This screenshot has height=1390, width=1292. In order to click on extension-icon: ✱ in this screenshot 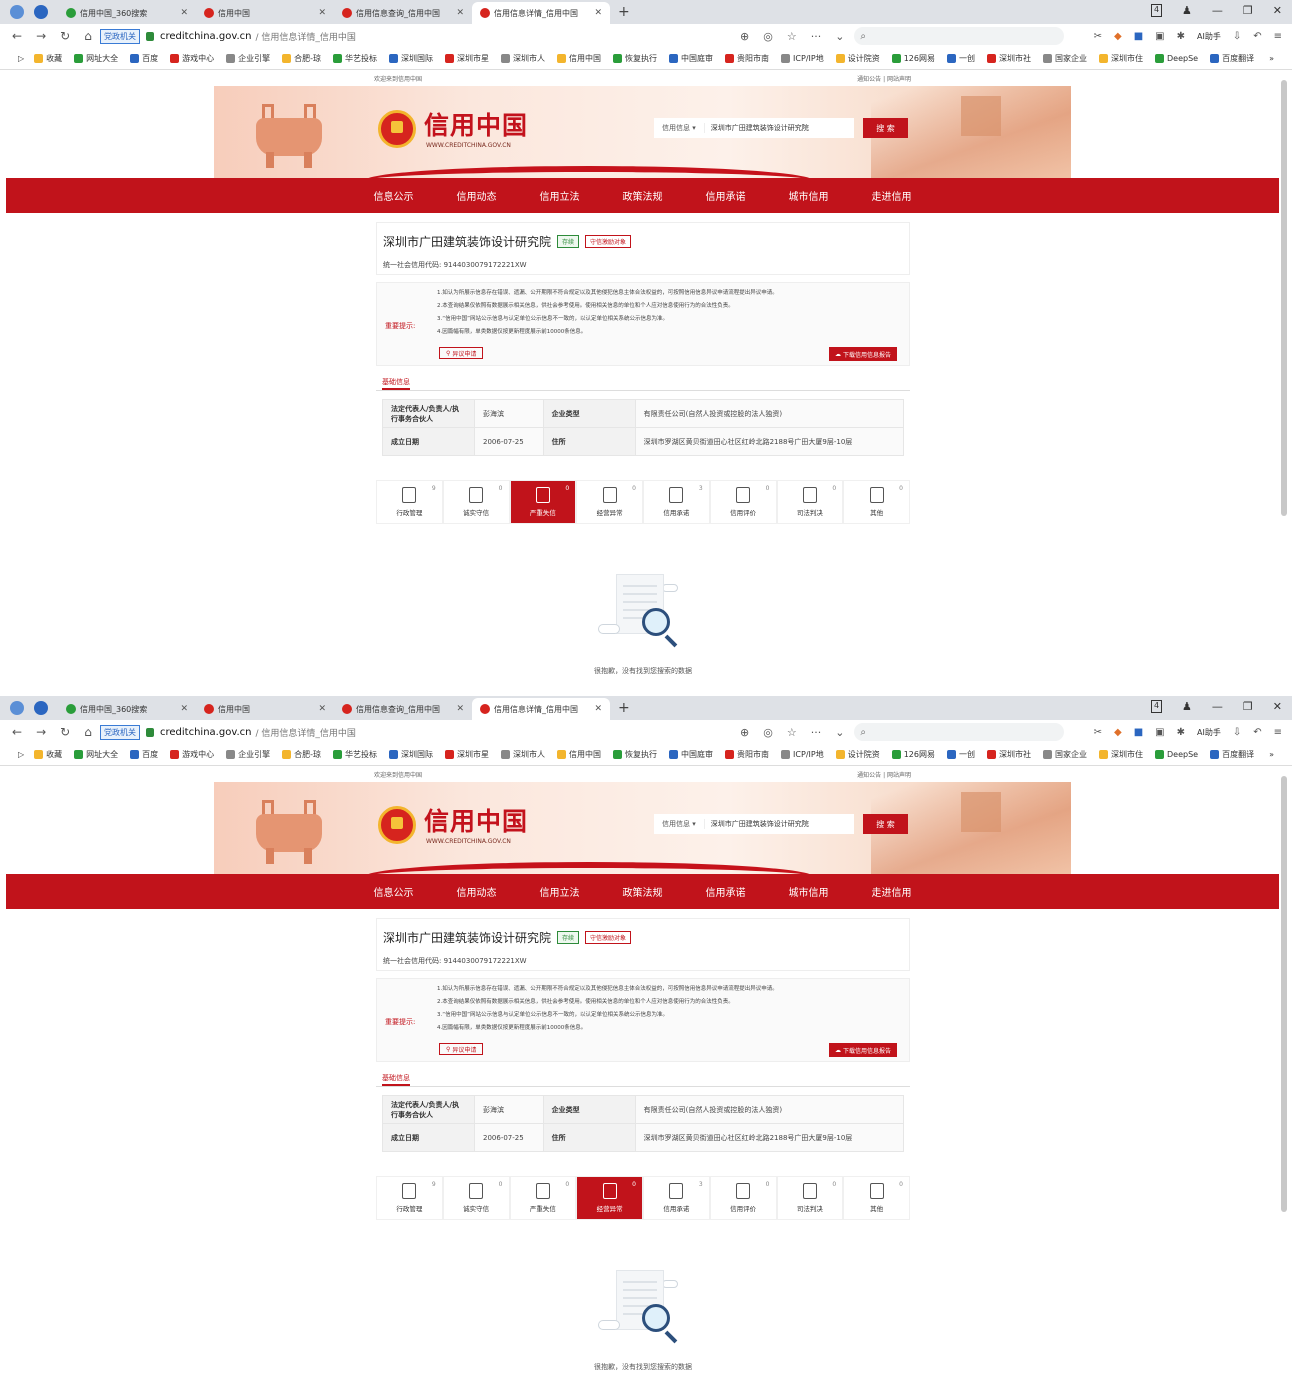, I will do `click(1181, 36)`.